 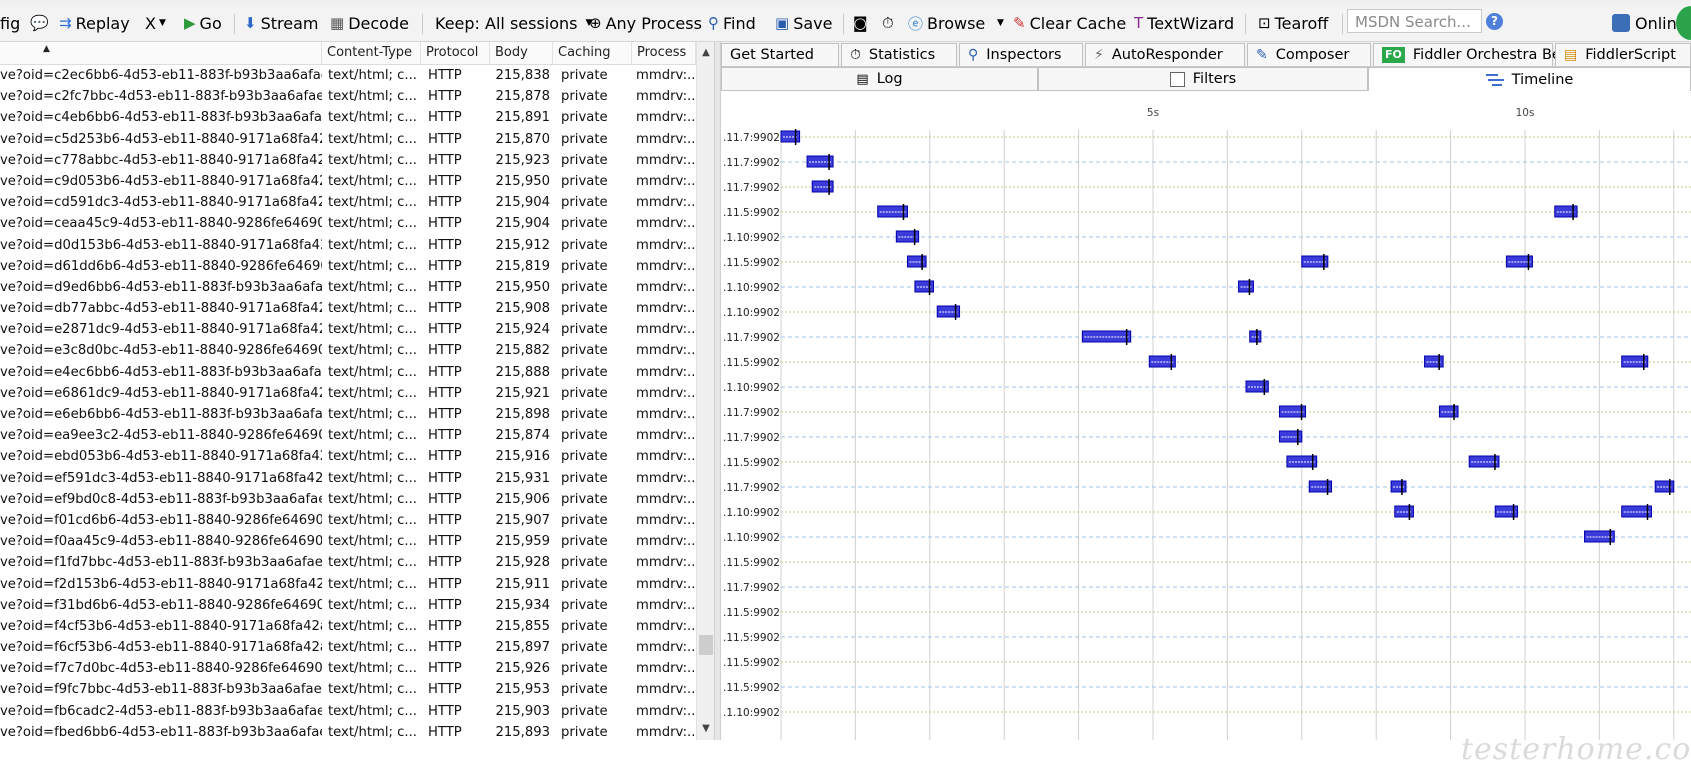 What do you see at coordinates (161, 53) in the screenshot?
I see `column-url` at bounding box center [161, 53].